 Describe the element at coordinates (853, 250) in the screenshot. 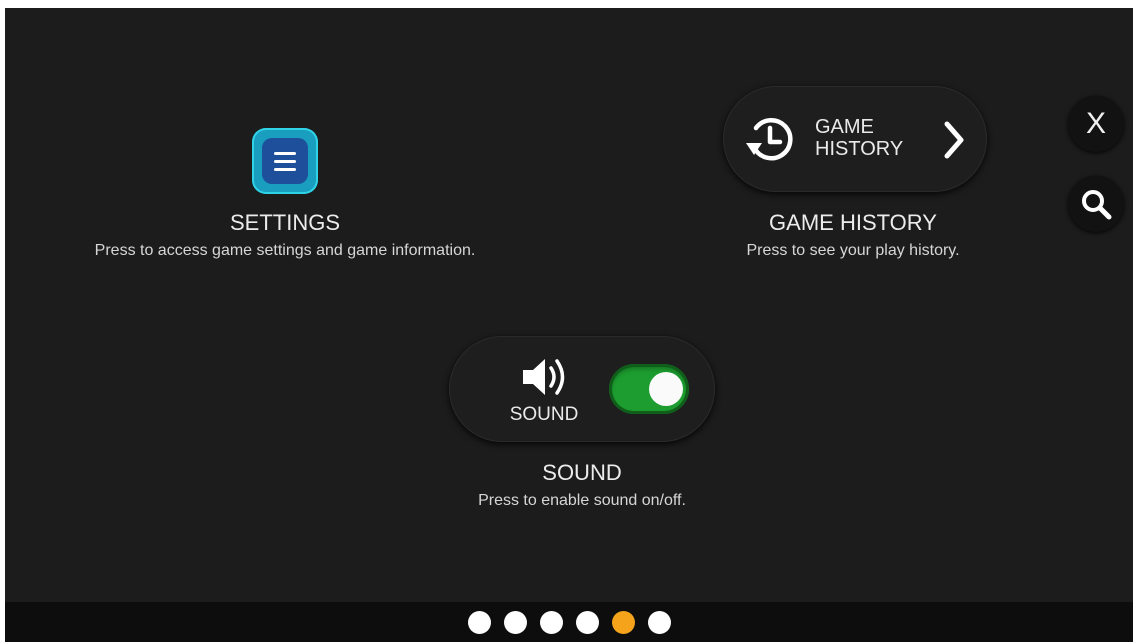

I see `game-history-description: Press to see your play history.` at that location.